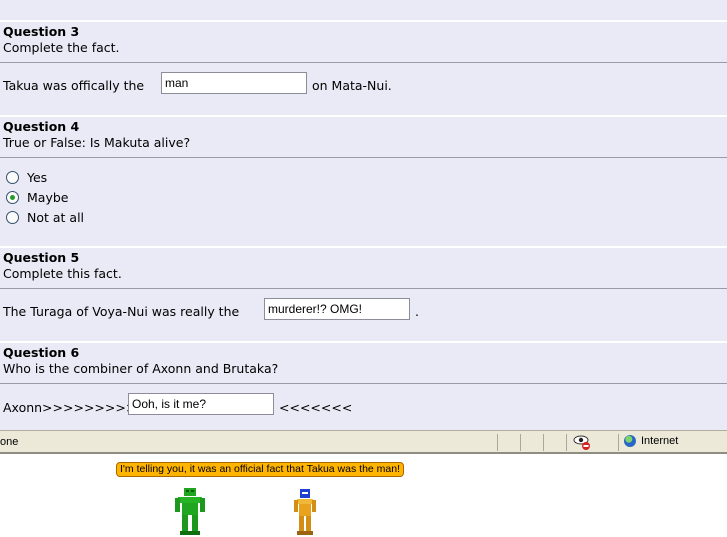  I want to click on question-6-text-after: <<<<<<<, so click(316, 407).